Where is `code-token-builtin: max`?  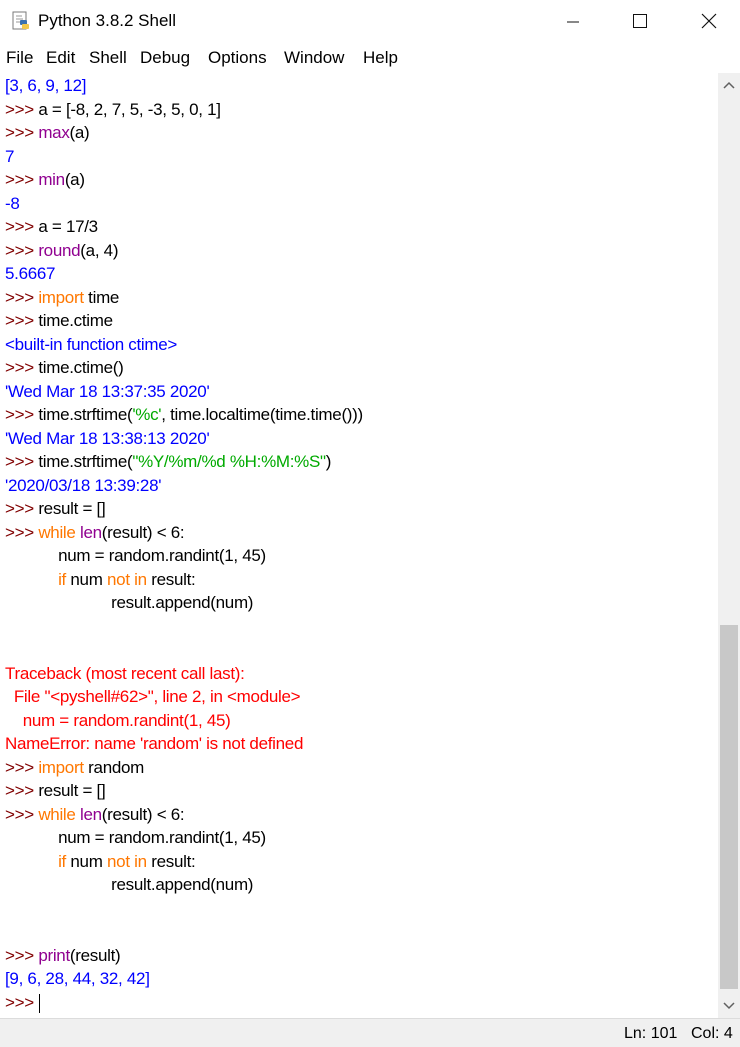 code-token-builtin: max is located at coordinates (54, 132).